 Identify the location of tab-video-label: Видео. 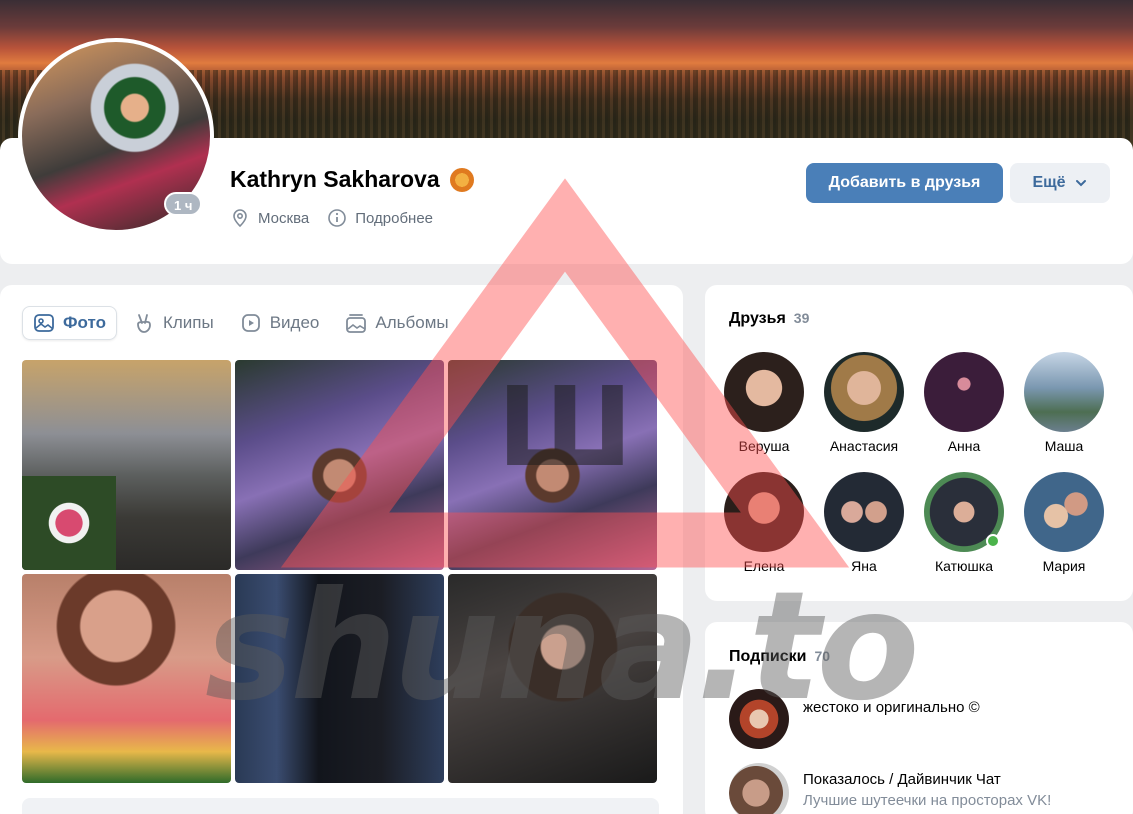
(294, 322).